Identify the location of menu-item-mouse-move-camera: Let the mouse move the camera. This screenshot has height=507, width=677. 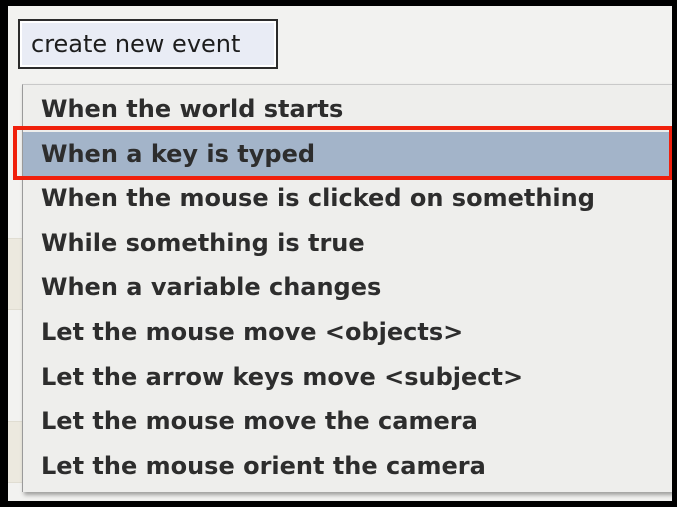
(347, 421).